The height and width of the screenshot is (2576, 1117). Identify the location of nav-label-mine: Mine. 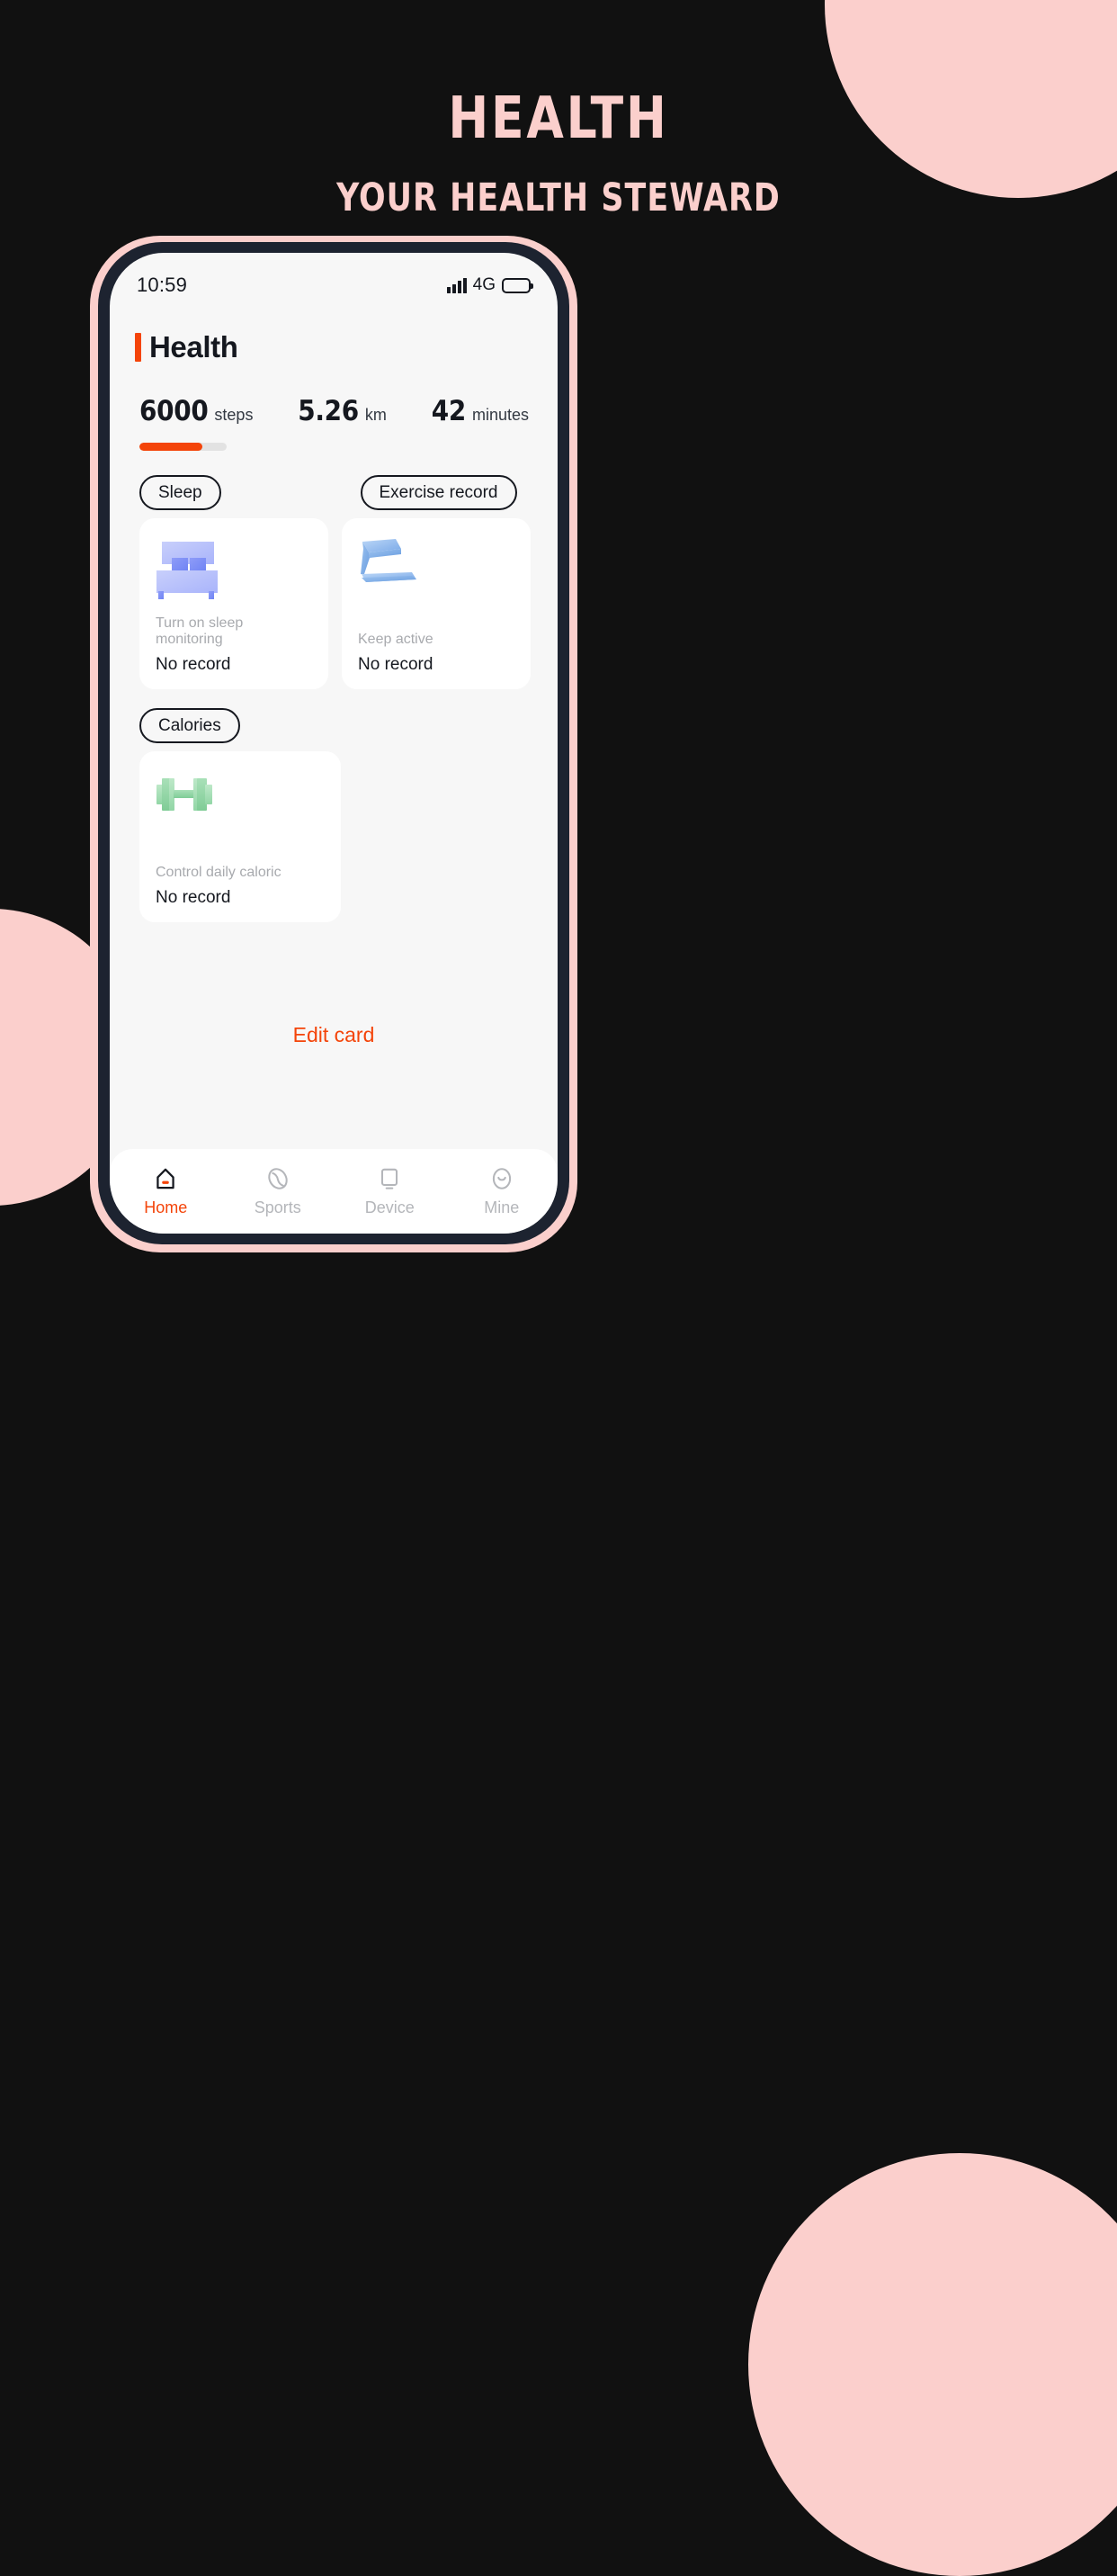
(502, 1207).